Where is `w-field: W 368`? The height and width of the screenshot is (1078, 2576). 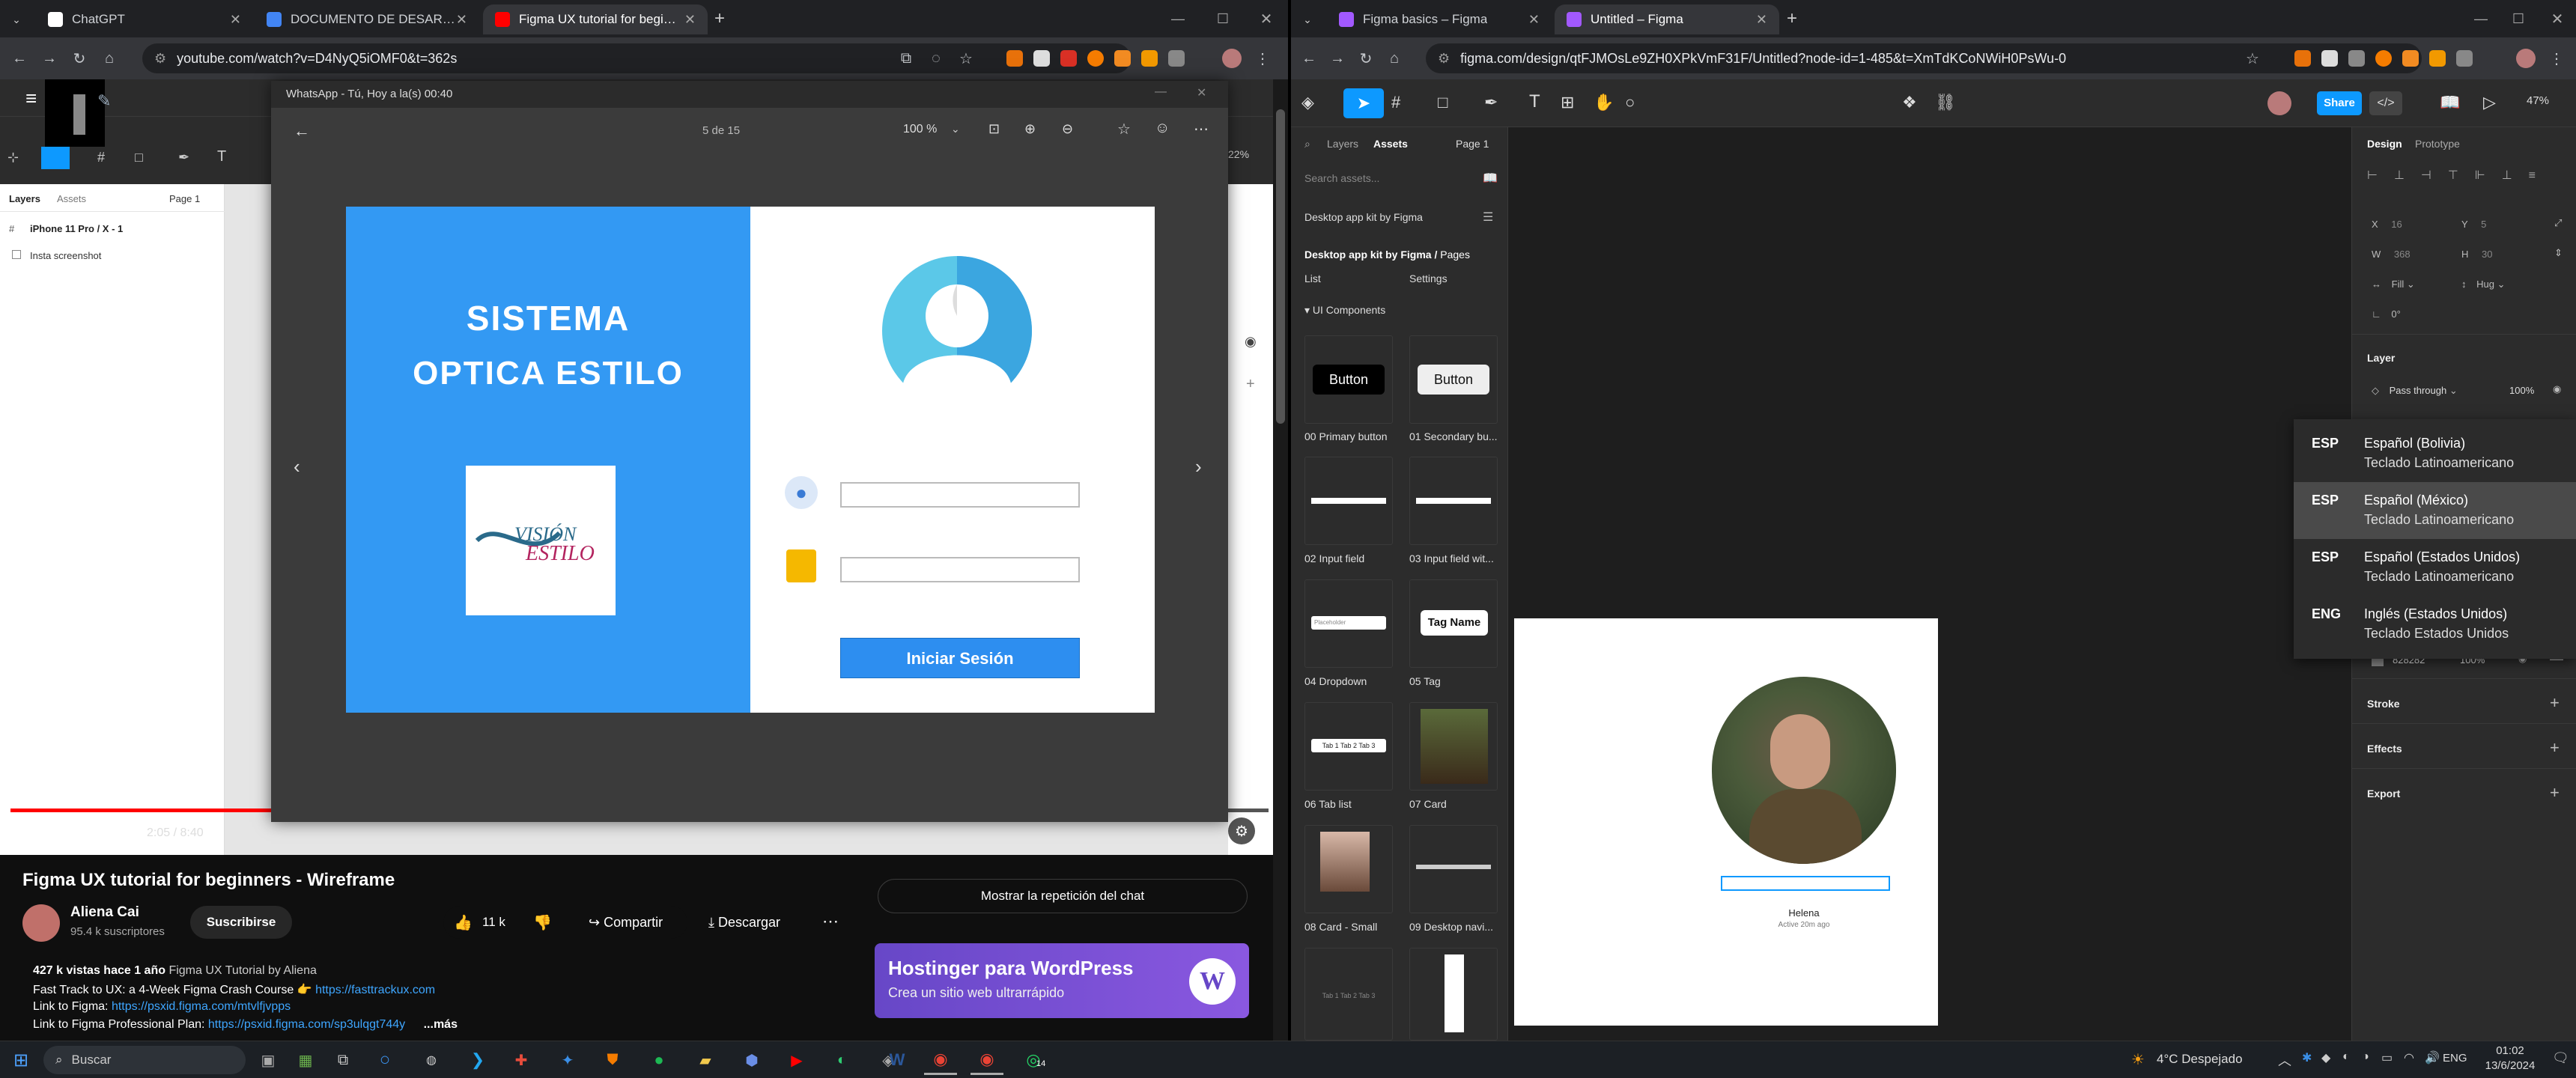
w-field: W 368 is located at coordinates (2391, 254).